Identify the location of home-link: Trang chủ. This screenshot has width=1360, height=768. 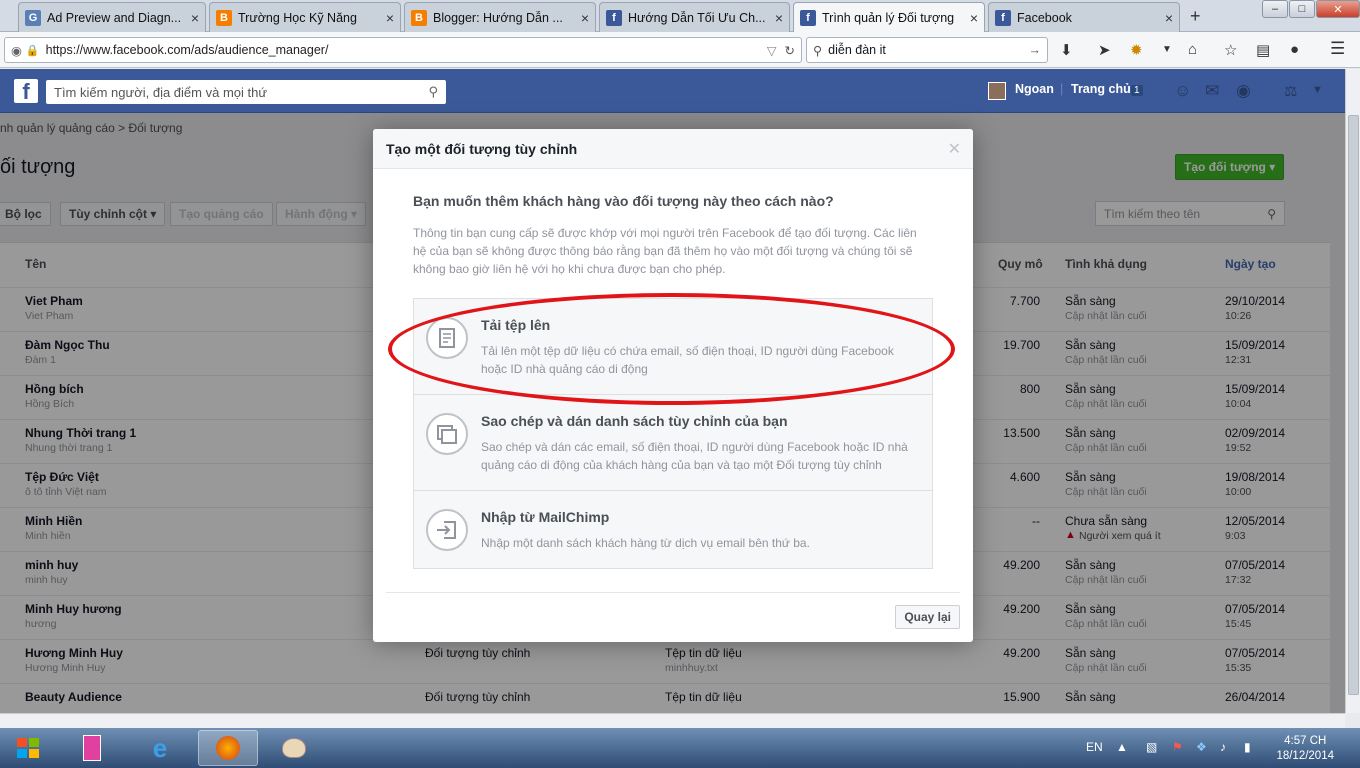
(1101, 89).